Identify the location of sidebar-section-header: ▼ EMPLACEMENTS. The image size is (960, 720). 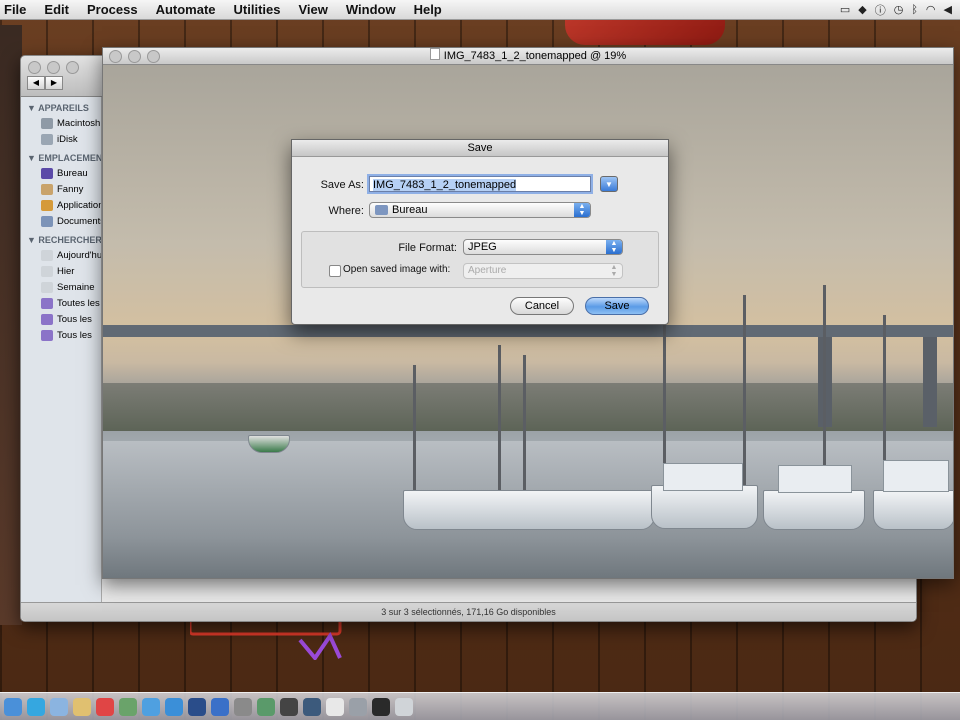
(61, 156).